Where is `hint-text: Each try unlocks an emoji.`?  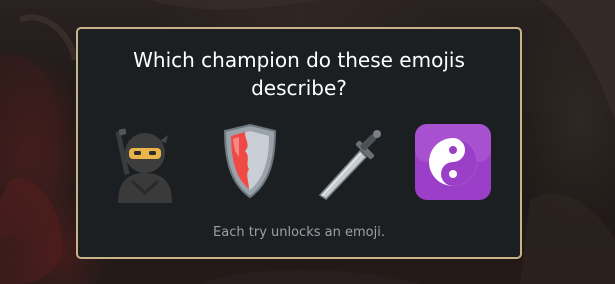
hint-text: Each try unlocks an emoji. is located at coordinates (299, 232).